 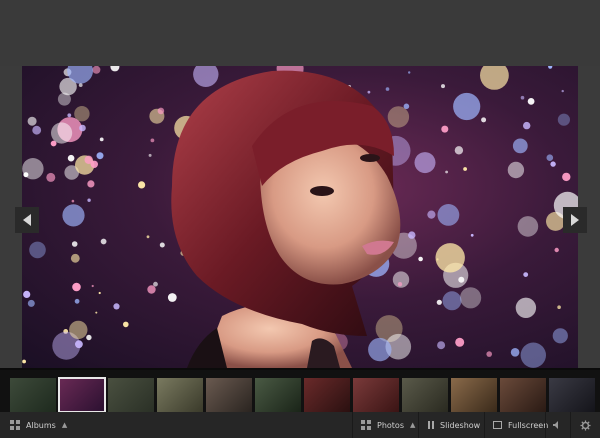 What do you see at coordinates (370, 158) in the screenshot?
I see `right-eye` at bounding box center [370, 158].